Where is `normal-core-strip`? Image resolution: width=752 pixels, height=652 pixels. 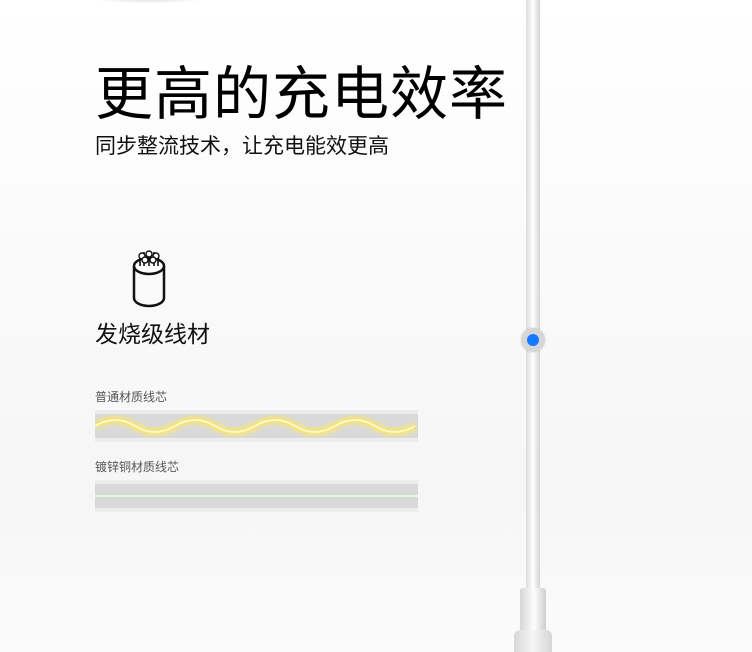
normal-core-strip is located at coordinates (256, 426).